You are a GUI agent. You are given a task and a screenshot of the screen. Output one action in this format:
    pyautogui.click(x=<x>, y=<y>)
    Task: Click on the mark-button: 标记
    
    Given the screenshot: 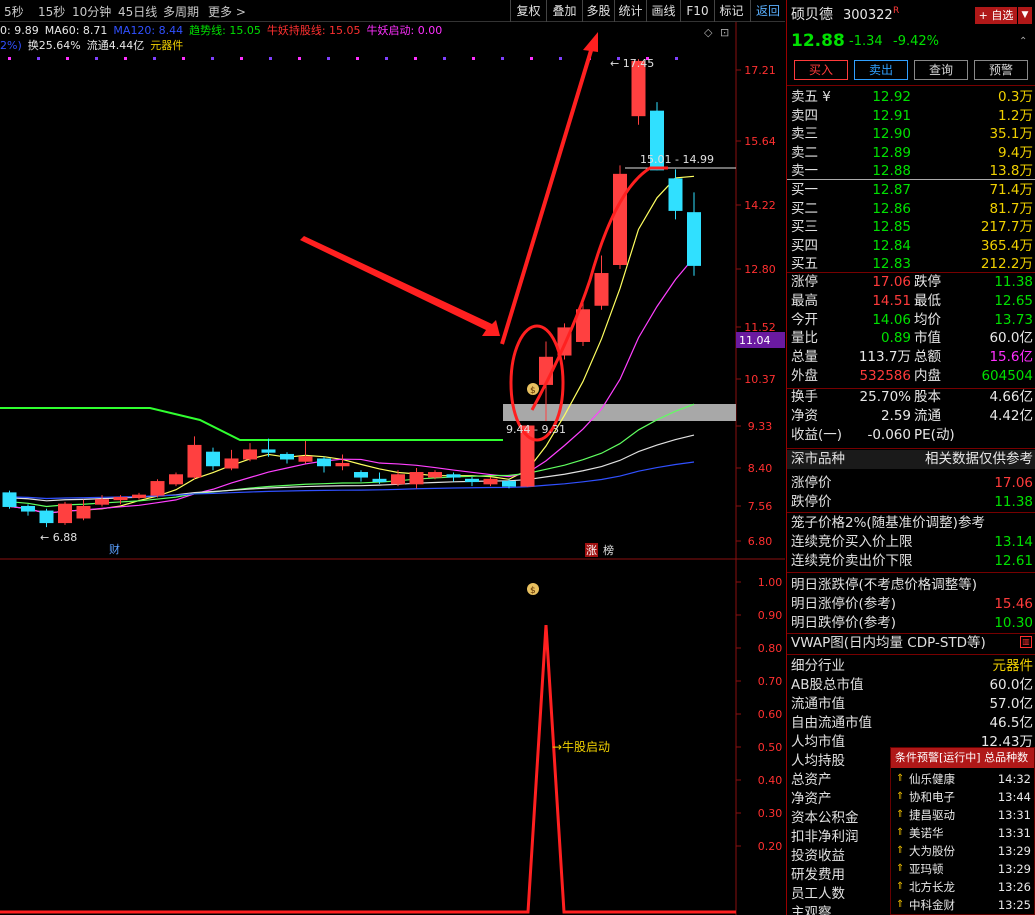 What is the action you would take?
    pyautogui.click(x=731, y=11)
    